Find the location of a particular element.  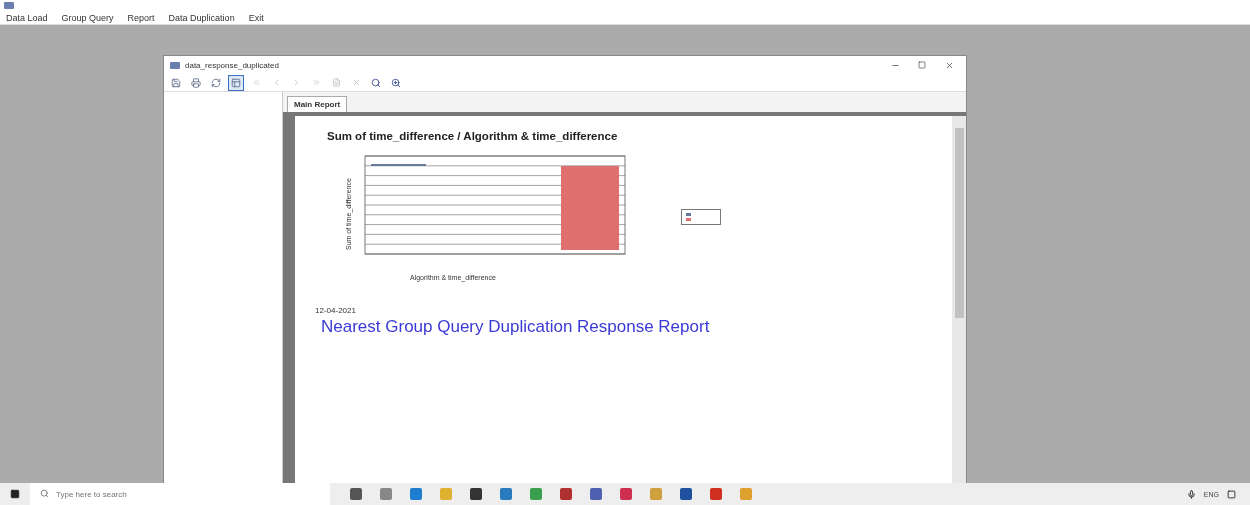

notification-icon is located at coordinates (1231, 494).